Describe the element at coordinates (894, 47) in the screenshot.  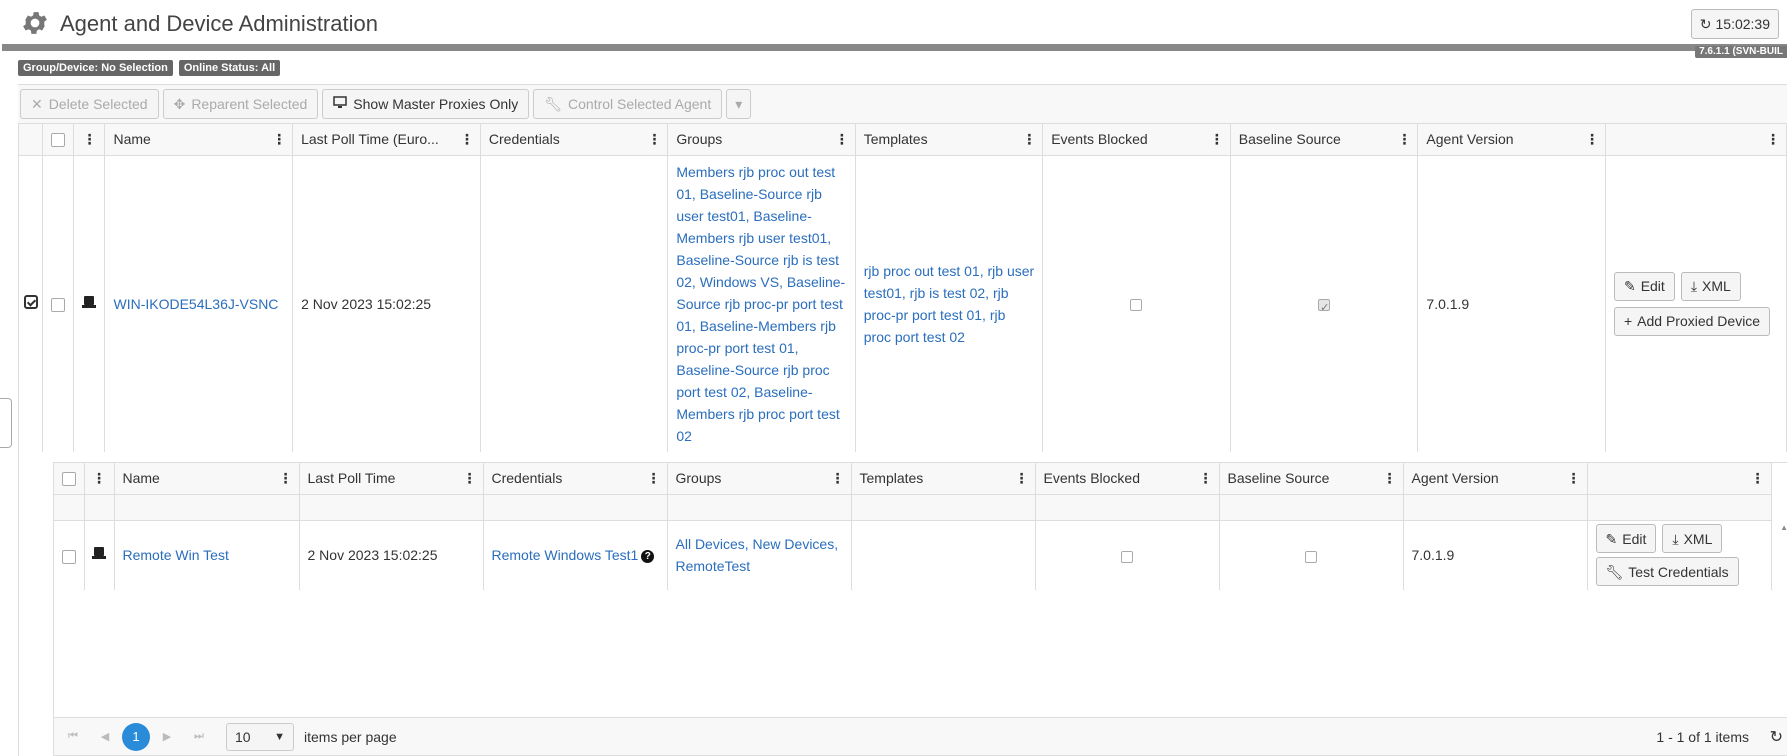
I see `progress-bar` at that location.